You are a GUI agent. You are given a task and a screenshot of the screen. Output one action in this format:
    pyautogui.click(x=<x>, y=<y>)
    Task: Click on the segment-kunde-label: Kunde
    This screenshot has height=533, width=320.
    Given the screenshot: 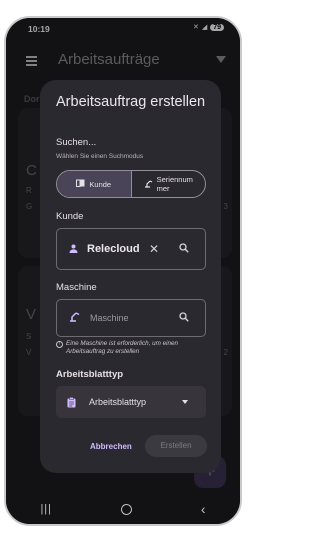 What is the action you would take?
    pyautogui.click(x=100, y=184)
    